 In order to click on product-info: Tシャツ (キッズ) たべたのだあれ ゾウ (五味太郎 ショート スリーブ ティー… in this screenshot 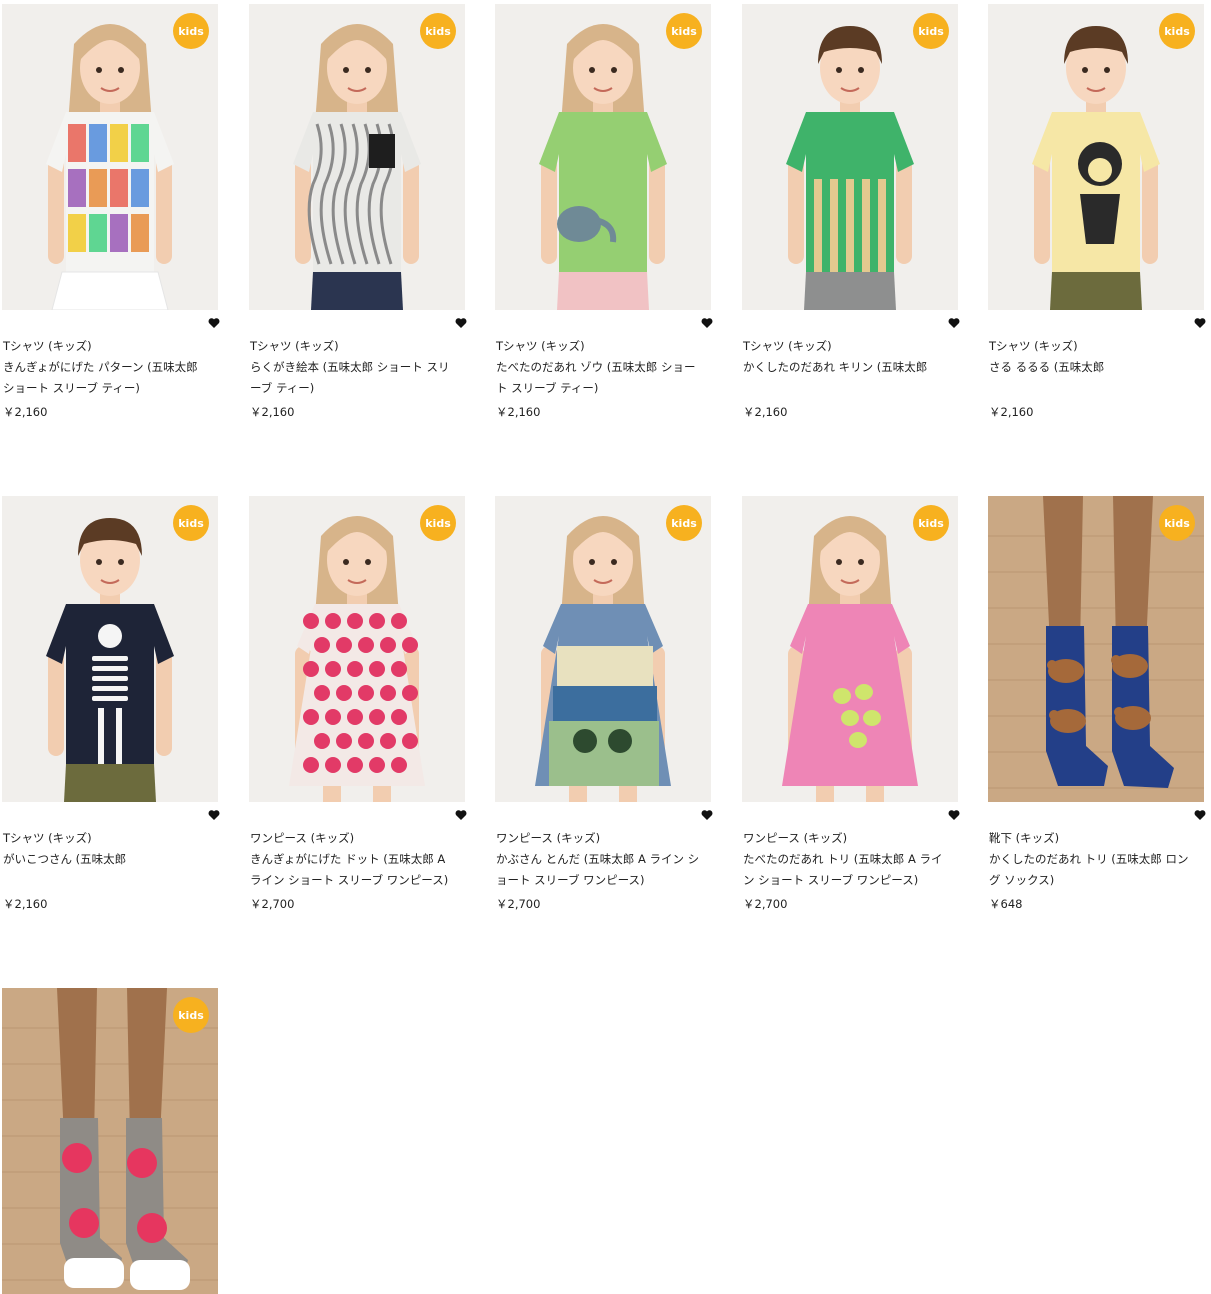, I will do `click(599, 379)`.